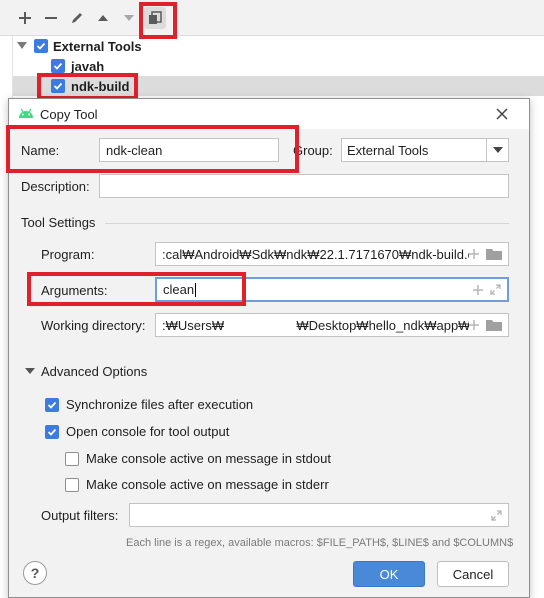 This screenshot has width=544, height=598. I want to click on tree-item-javah: javah, so click(278, 66).